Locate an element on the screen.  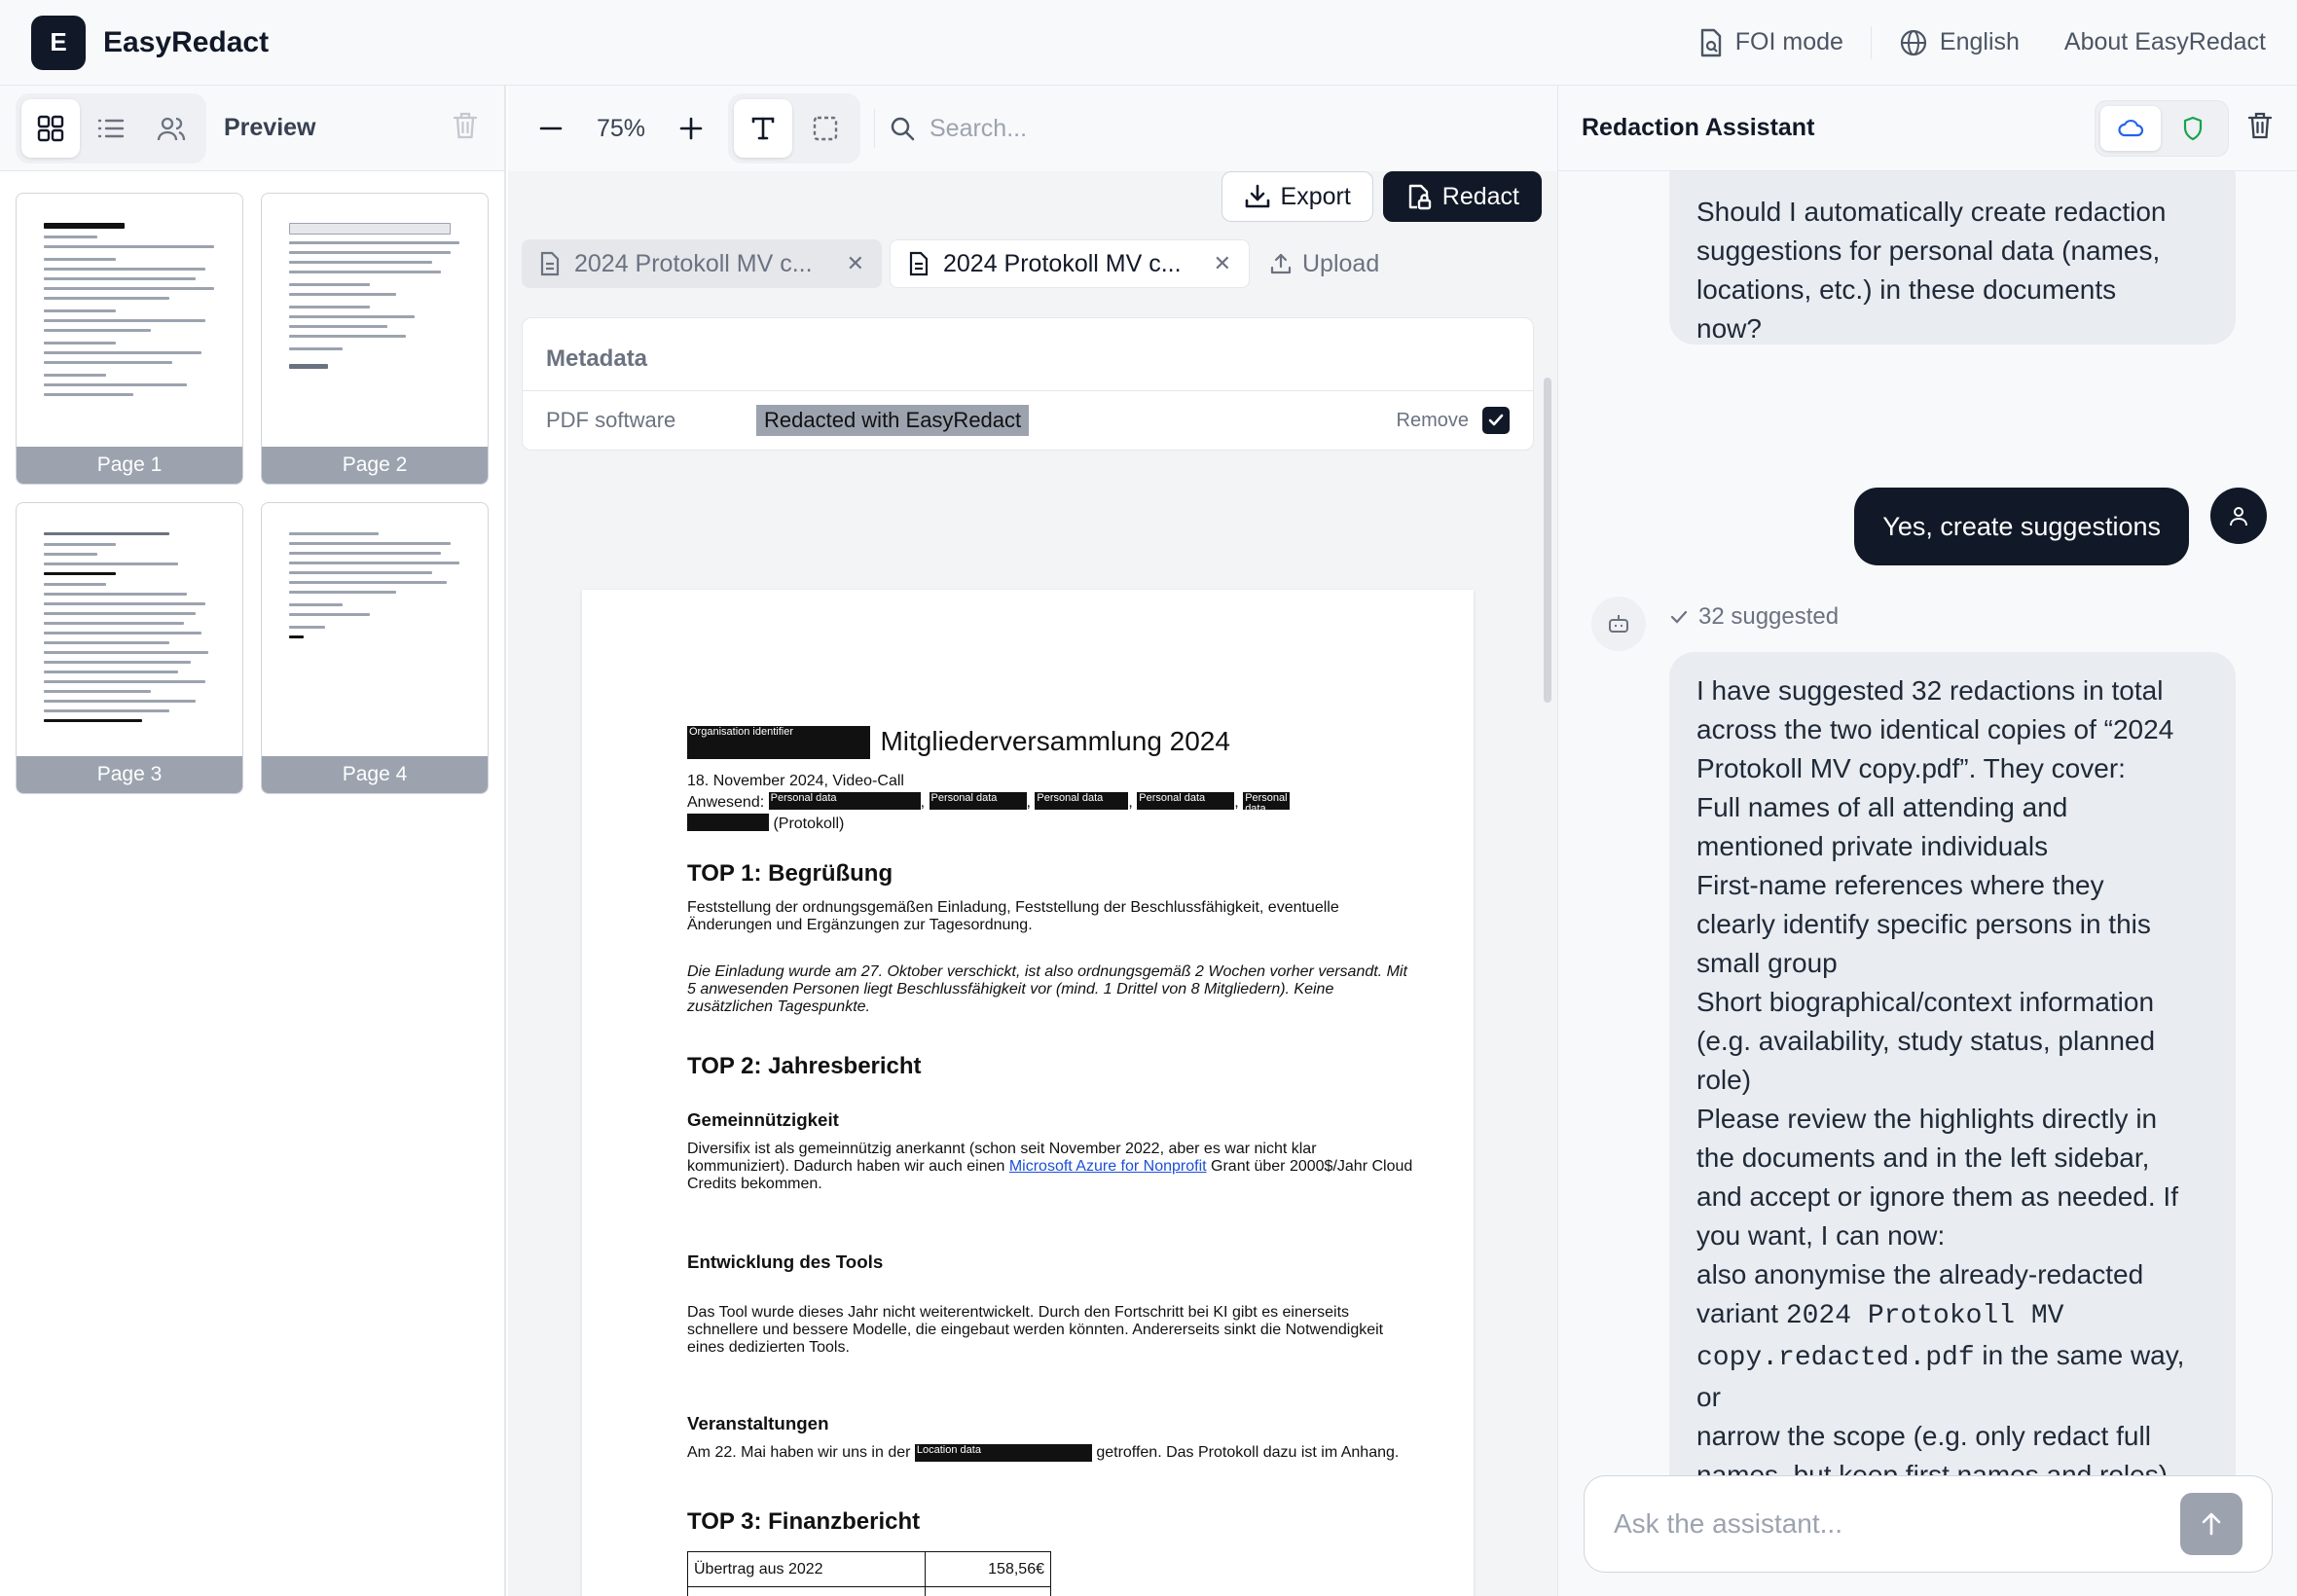
clear-button is located at coordinates (465, 128).